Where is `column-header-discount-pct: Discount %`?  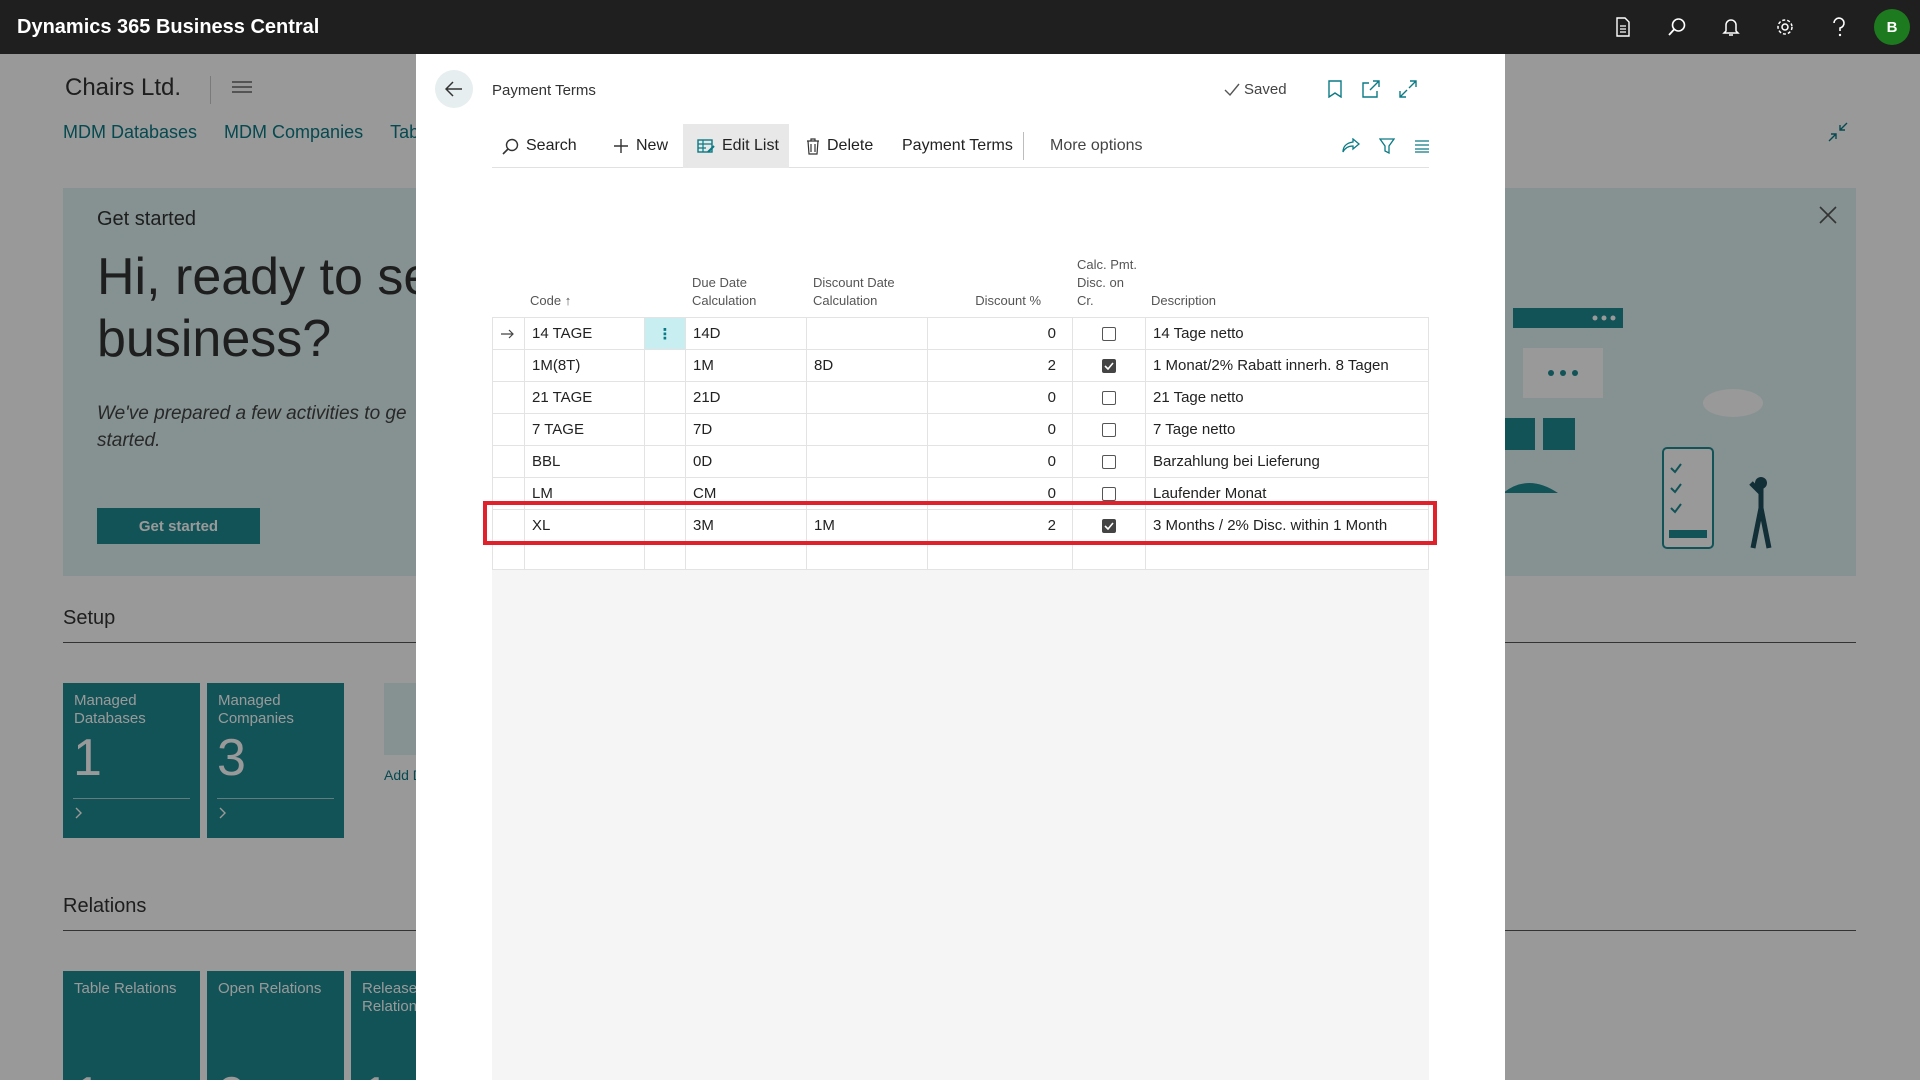 column-header-discount-pct: Discount % is located at coordinates (995, 243).